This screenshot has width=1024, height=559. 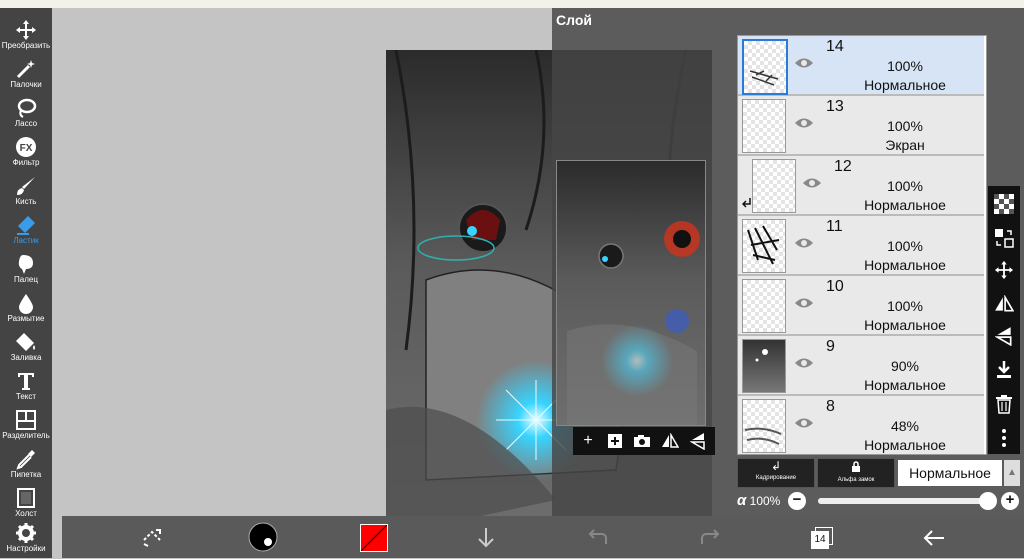 I want to click on layers-button: 14, so click(x=822, y=538).